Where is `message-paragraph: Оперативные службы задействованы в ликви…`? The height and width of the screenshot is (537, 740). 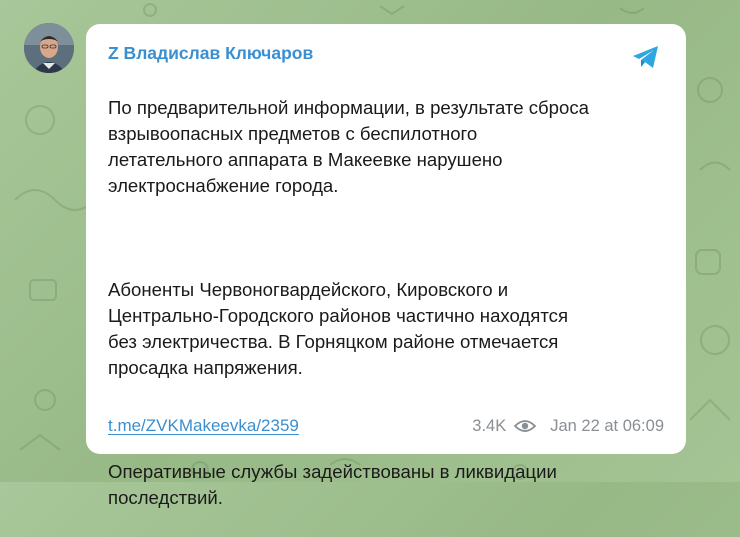
message-paragraph: Оперативные службы задействованы в ликви… is located at coordinates (332, 484).